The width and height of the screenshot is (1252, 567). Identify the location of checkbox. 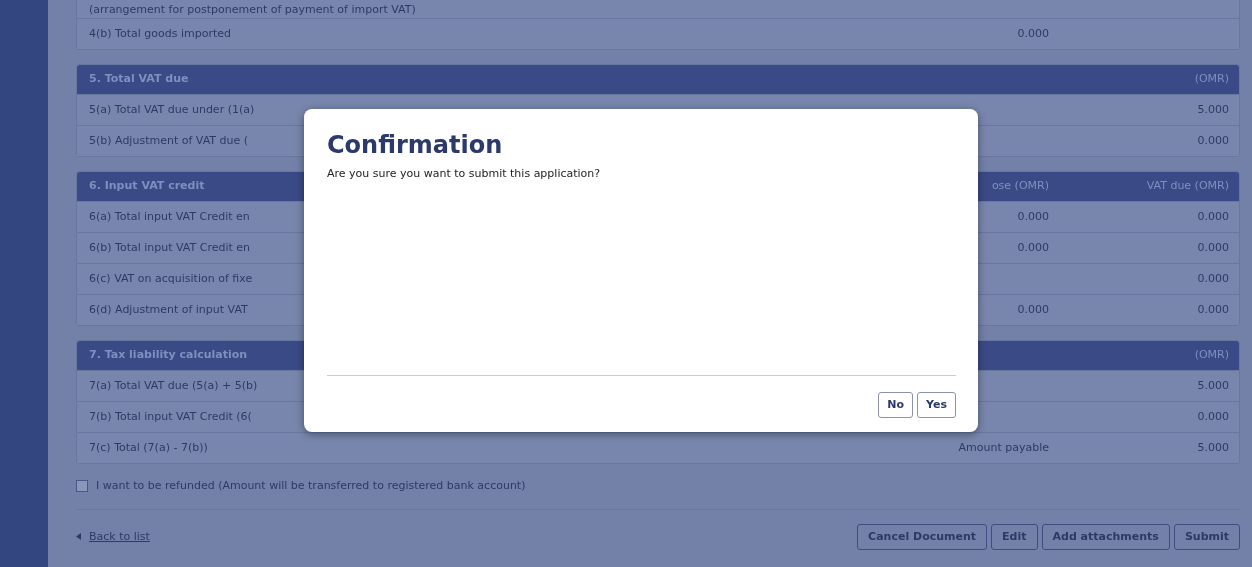
(82, 486).